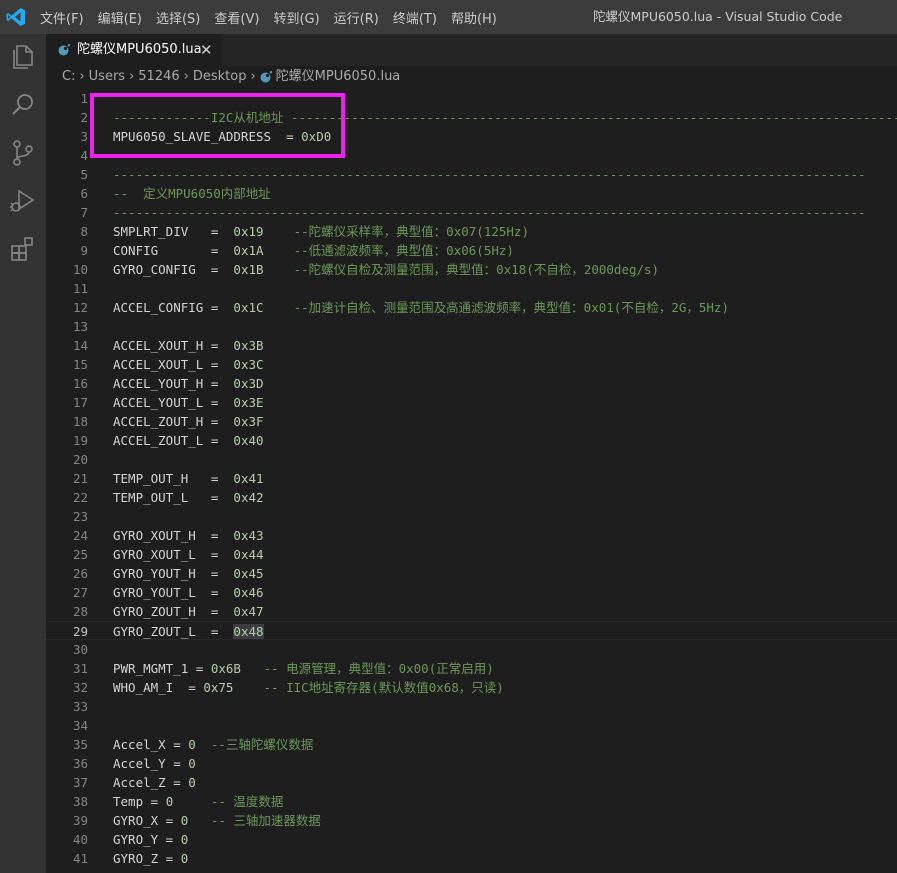 This screenshot has width=897, height=873. I want to click on breadcrumb: C: › Users › 51246 › Desktop › 陀螺仪MPU6050.lua, so click(471, 77).